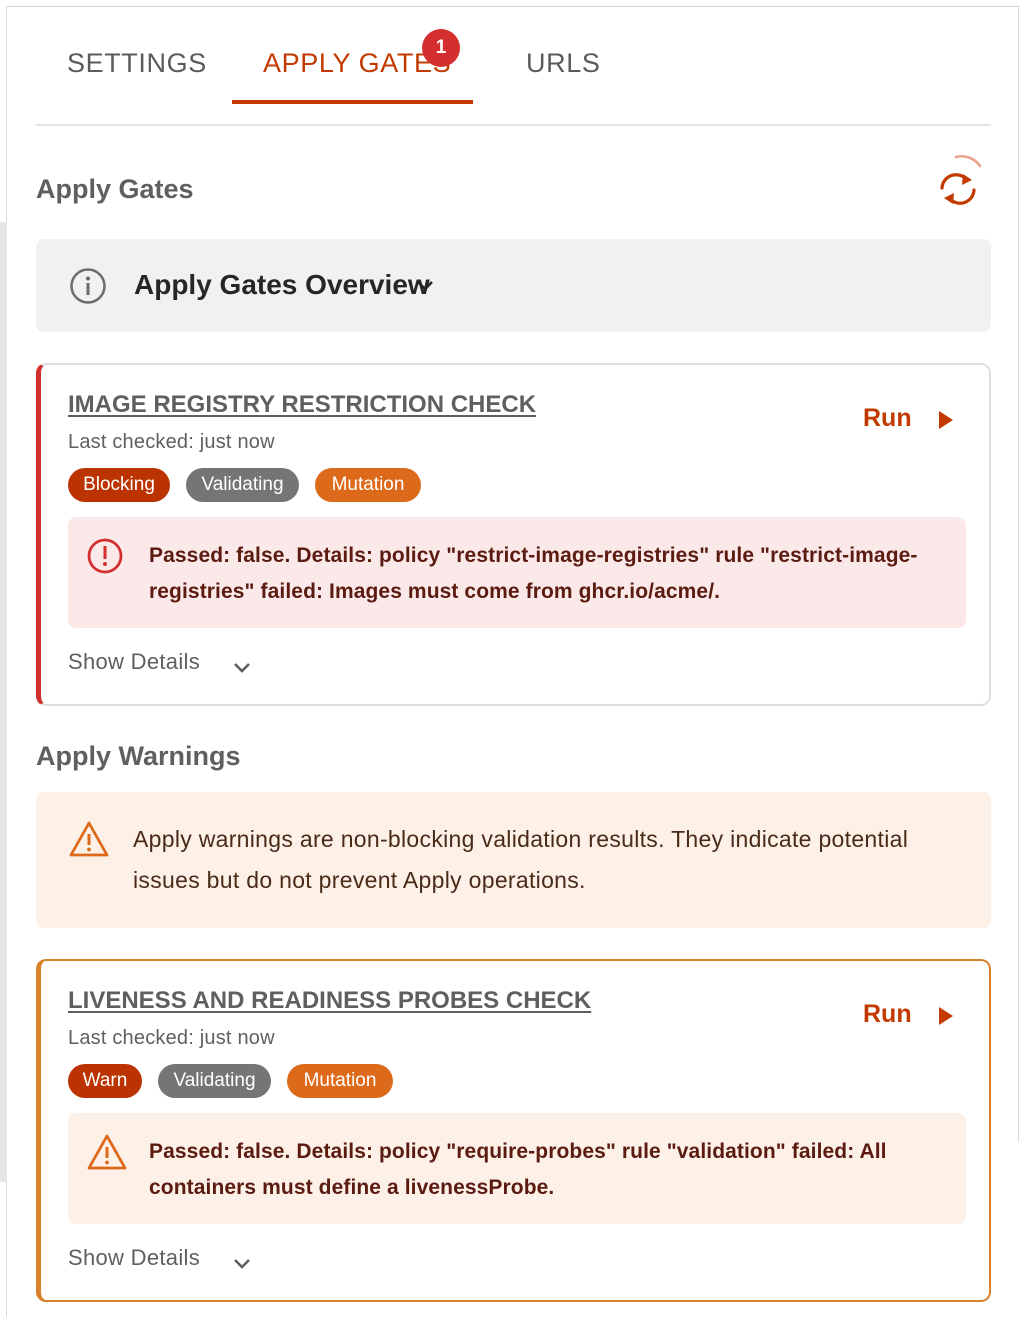 The image size is (1024, 1317). What do you see at coordinates (138, 756) in the screenshot?
I see `apply-warnings-heading: Apply Warnings` at bounding box center [138, 756].